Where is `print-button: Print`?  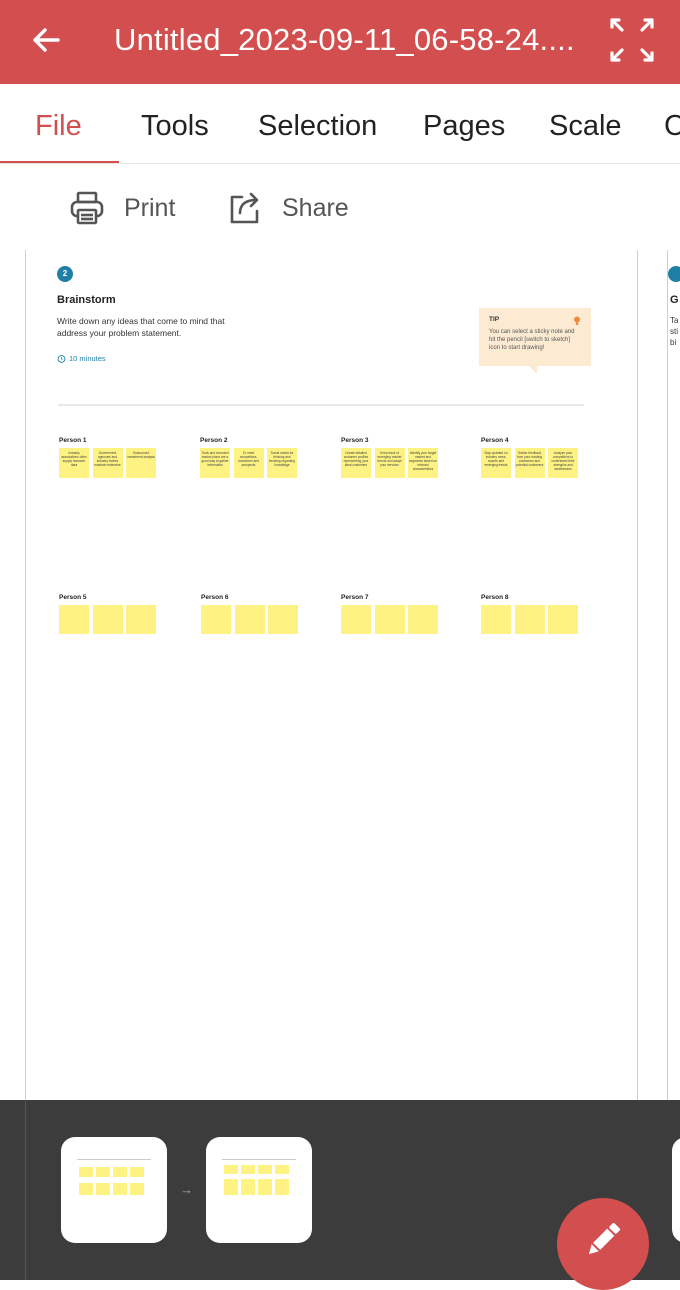 print-button: Print is located at coordinates (121, 208).